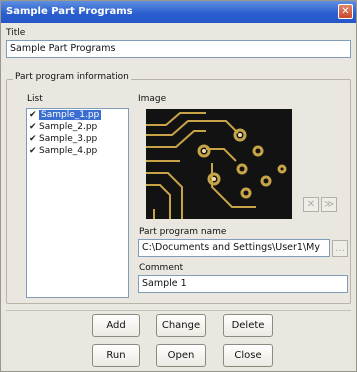 The image size is (357, 372). I want to click on list-label: List, so click(35, 99).